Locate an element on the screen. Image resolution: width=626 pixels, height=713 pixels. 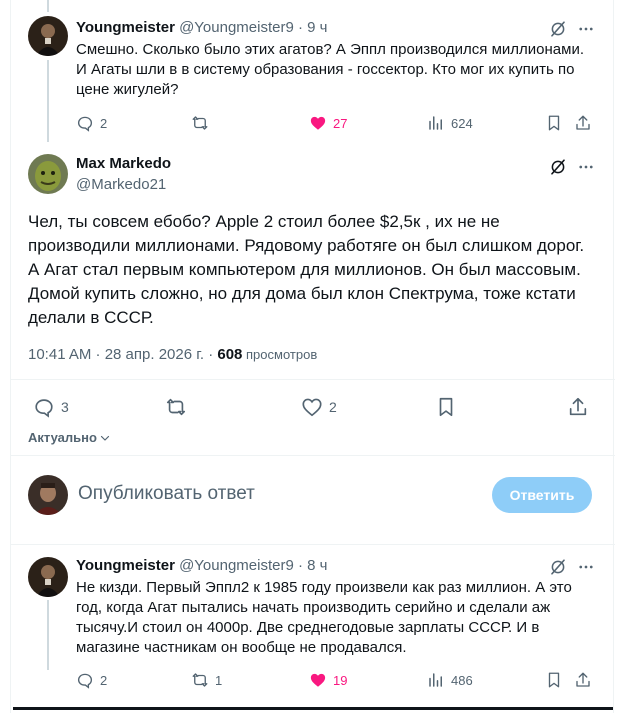
reply-input: Опубликовать ответ is located at coordinates (166, 494).